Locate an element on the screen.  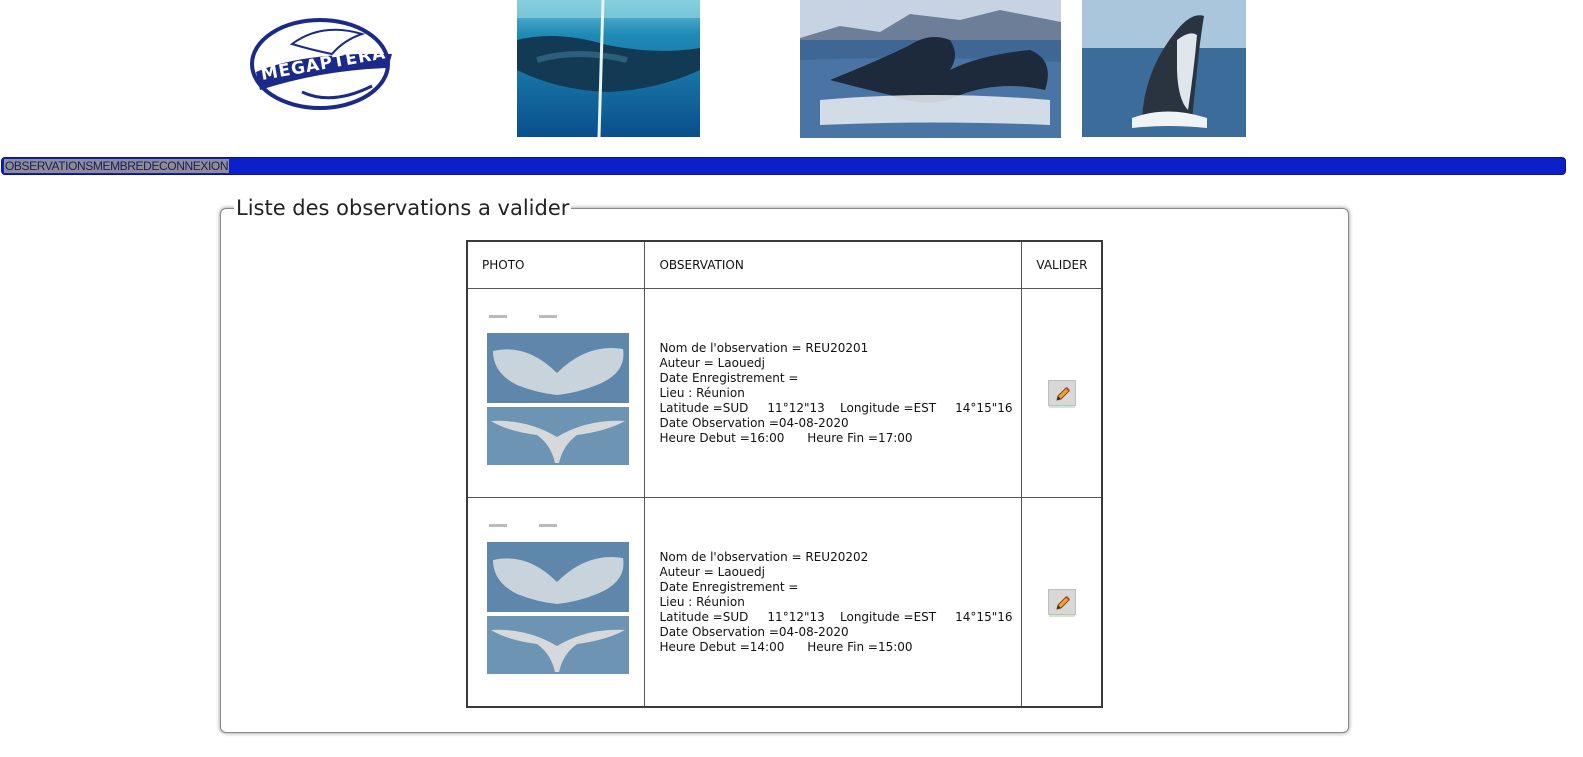
column-header-photo: PHOTO is located at coordinates (556, 264).